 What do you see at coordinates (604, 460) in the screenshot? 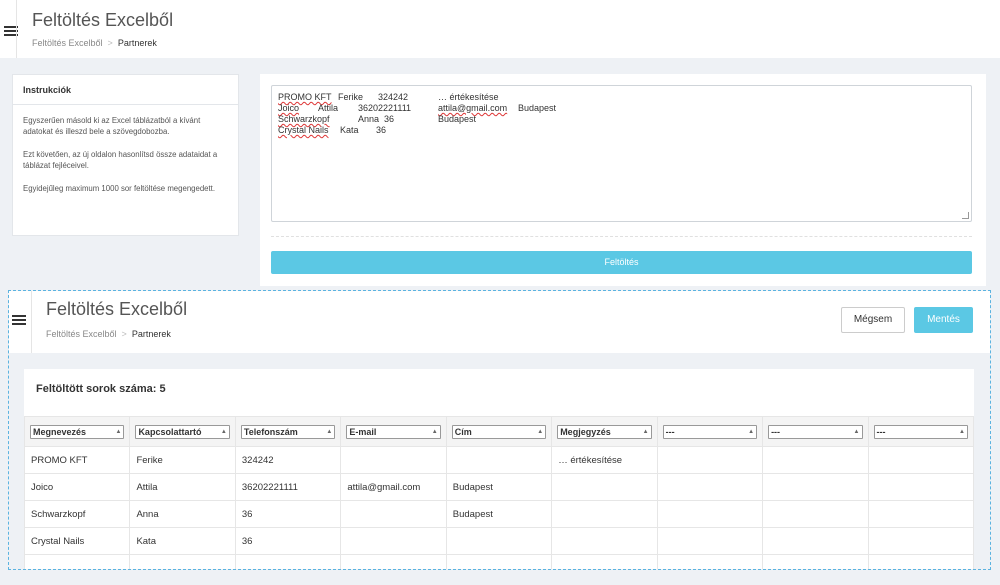
I see `table-cell: … értékesítése` at bounding box center [604, 460].